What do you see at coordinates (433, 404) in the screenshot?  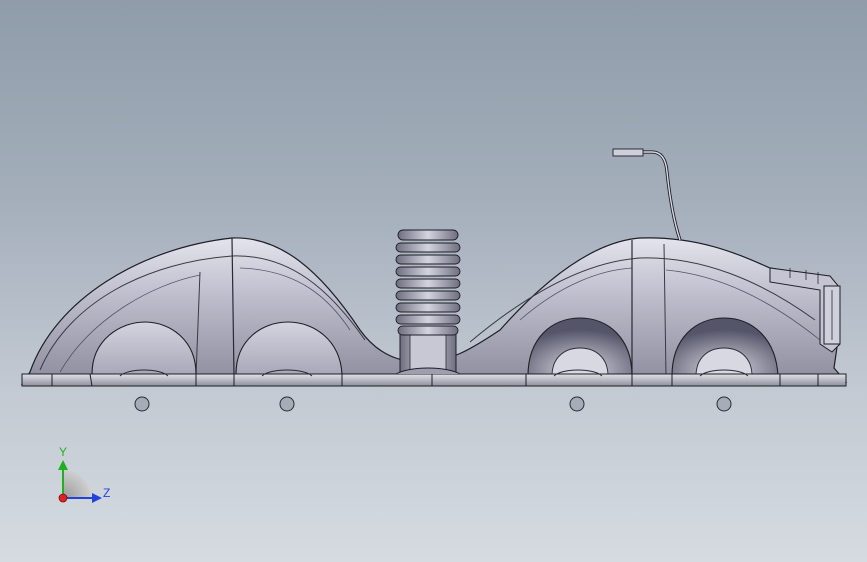 I see `bolt-holes` at bounding box center [433, 404].